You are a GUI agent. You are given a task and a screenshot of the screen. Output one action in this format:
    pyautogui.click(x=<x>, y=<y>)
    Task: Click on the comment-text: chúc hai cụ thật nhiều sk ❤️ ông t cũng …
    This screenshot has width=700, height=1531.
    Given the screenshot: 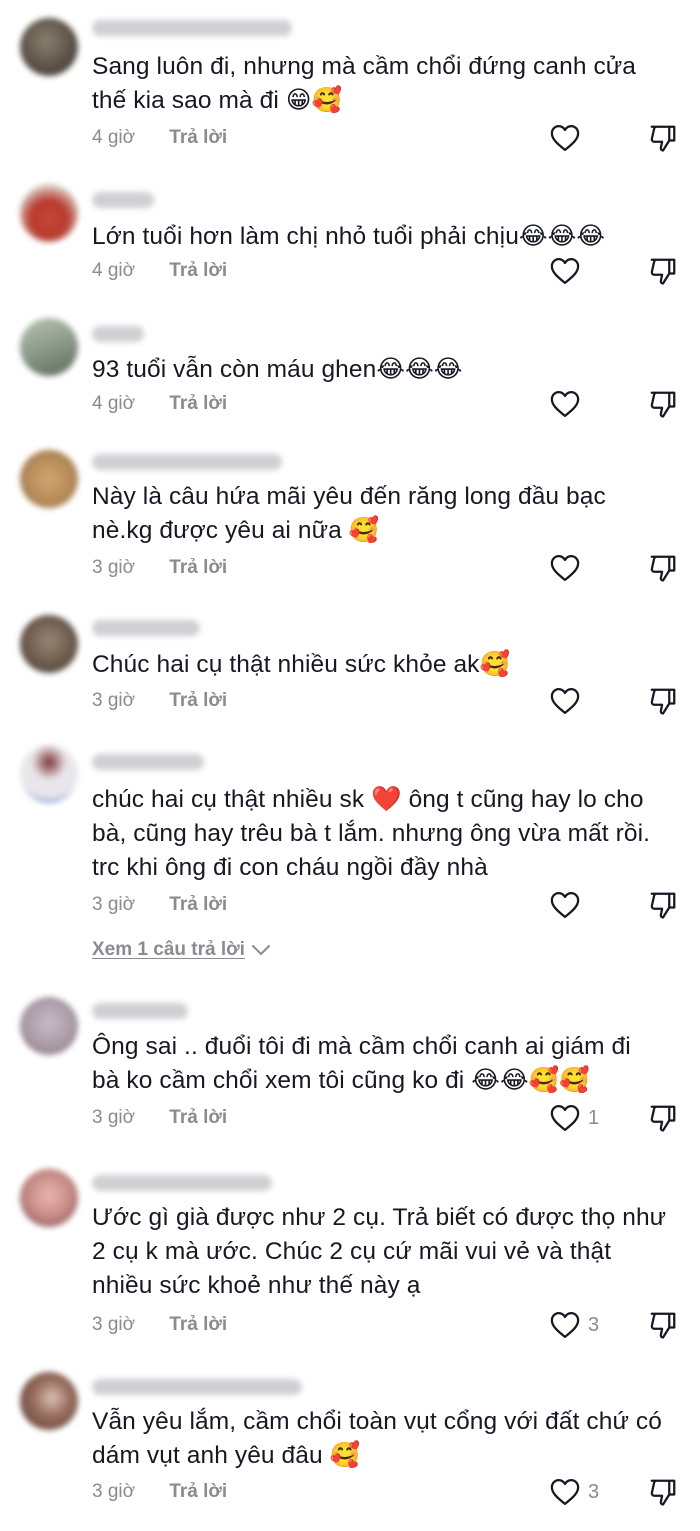 What is the action you would take?
    pyautogui.click(x=371, y=833)
    